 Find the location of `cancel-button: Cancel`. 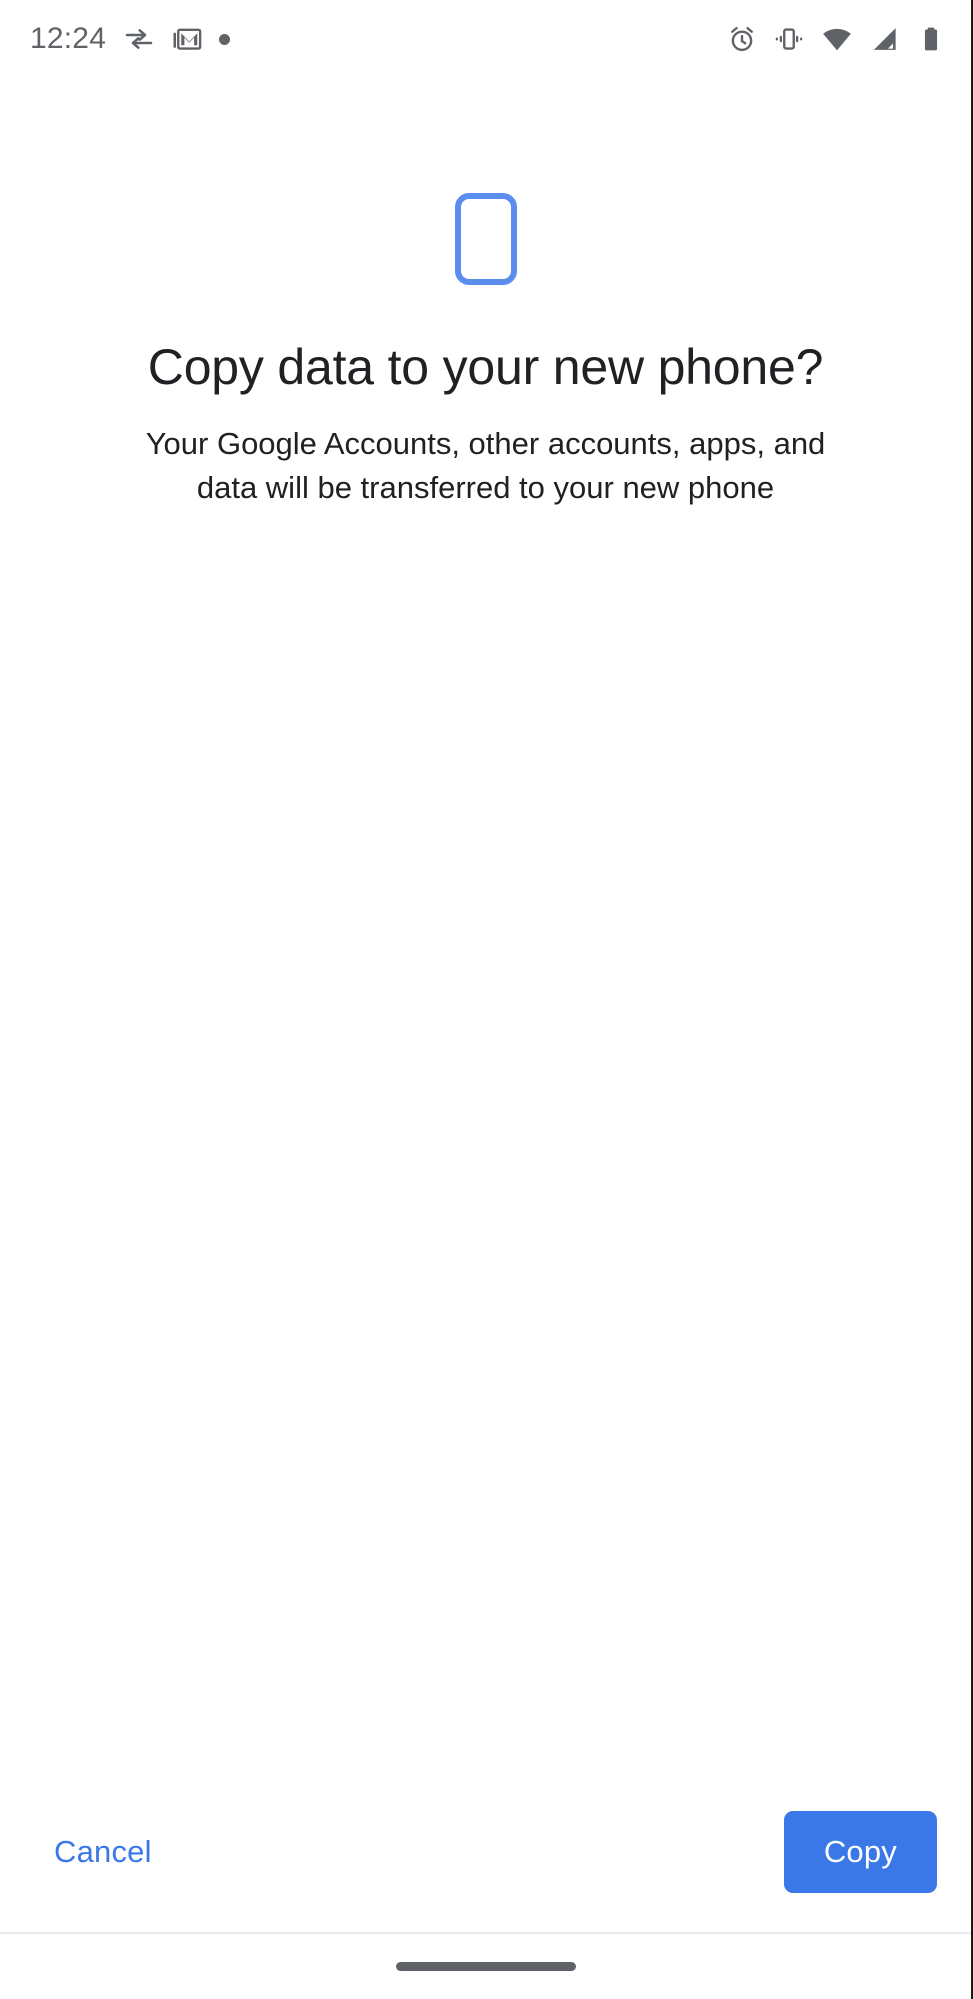

cancel-button: Cancel is located at coordinates (103, 1852).